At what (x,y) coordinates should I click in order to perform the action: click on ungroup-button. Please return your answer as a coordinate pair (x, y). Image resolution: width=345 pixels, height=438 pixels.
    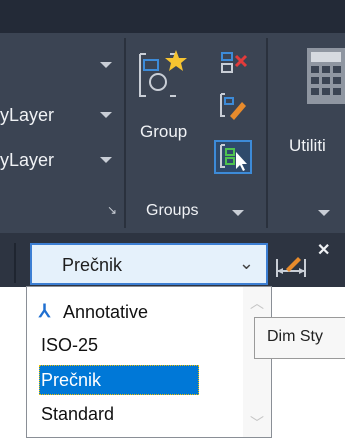
    Looking at the image, I should click on (233, 65).